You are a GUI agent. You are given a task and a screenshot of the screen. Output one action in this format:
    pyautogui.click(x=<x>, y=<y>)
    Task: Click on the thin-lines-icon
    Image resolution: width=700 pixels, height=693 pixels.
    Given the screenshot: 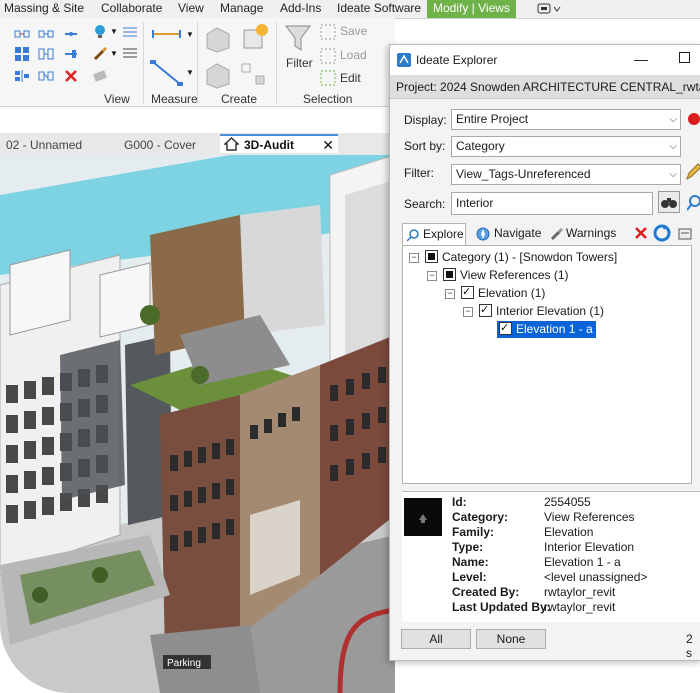 What is the action you would take?
    pyautogui.click(x=130, y=54)
    